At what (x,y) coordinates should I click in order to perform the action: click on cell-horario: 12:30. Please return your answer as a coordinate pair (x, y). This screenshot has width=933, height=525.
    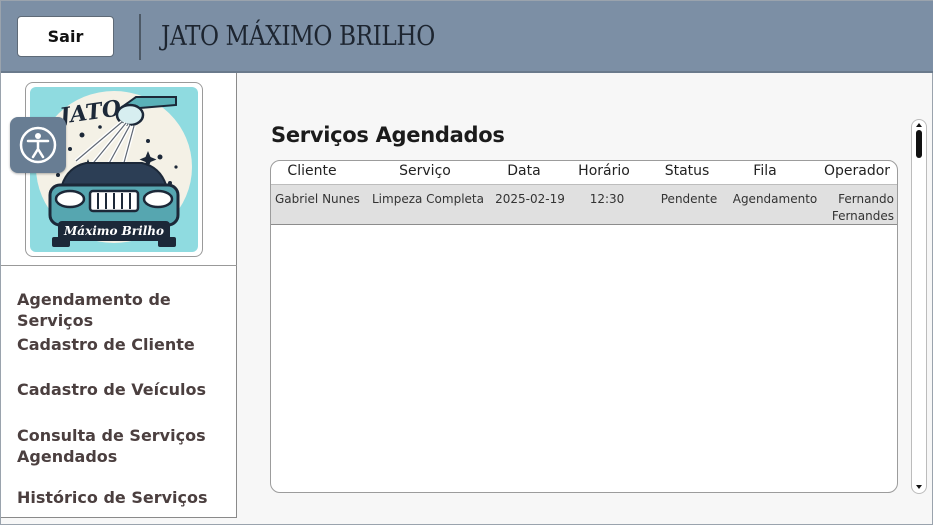
    Looking at the image, I should click on (607, 199).